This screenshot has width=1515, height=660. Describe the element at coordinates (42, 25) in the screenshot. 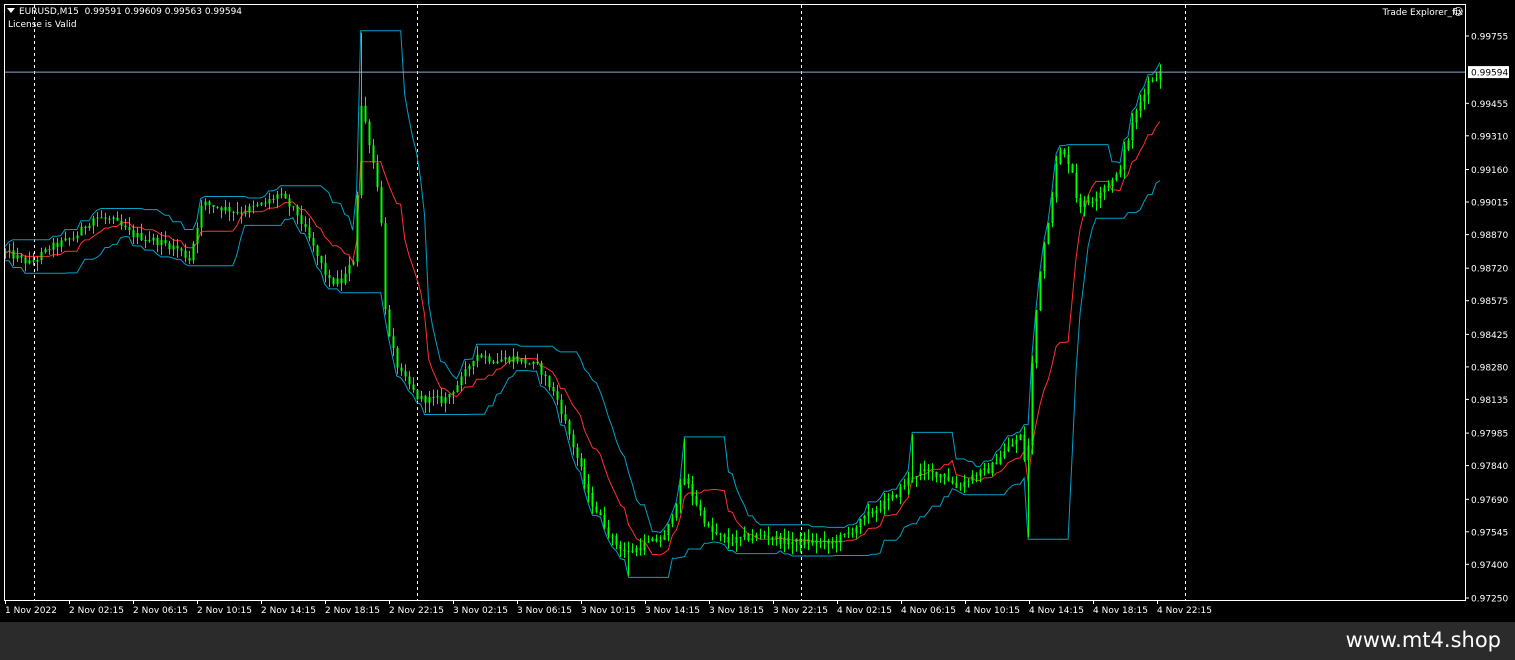

I see `license-status: License is Valid` at that location.